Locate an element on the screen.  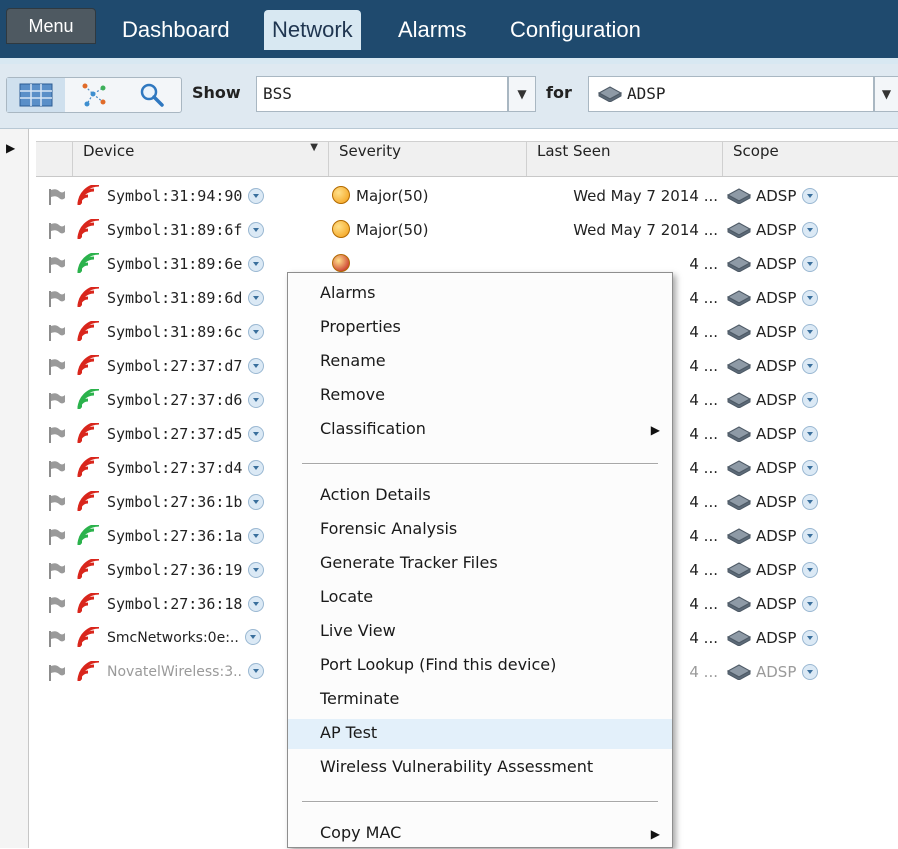
menu-button: Menu is located at coordinates (51, 26).